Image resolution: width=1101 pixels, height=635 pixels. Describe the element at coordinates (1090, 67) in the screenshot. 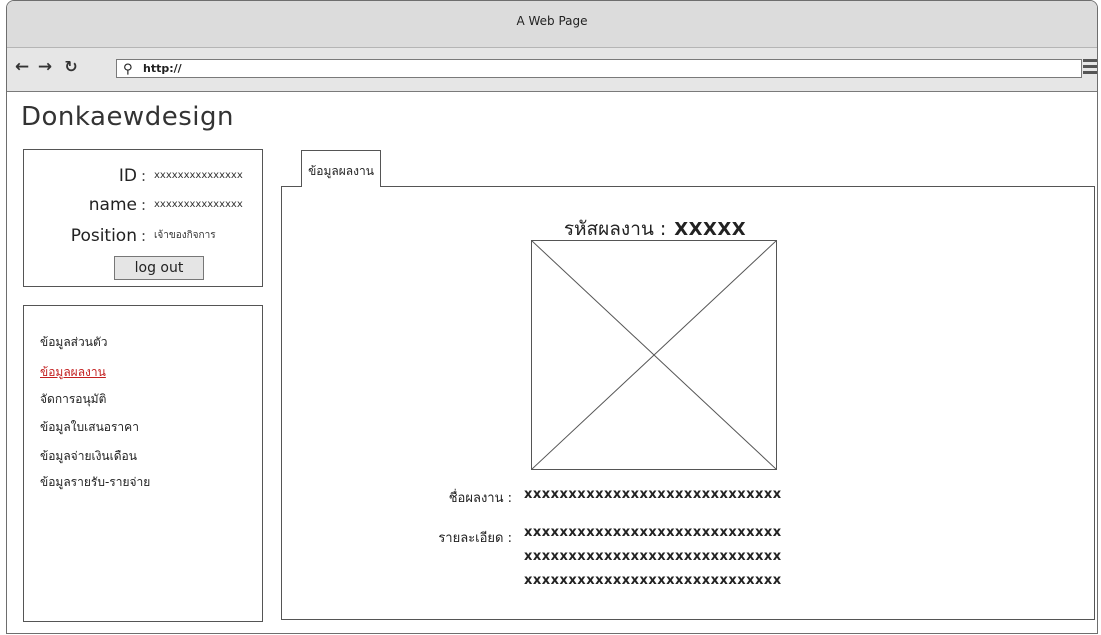

I see `hamburger-menu-icon` at that location.